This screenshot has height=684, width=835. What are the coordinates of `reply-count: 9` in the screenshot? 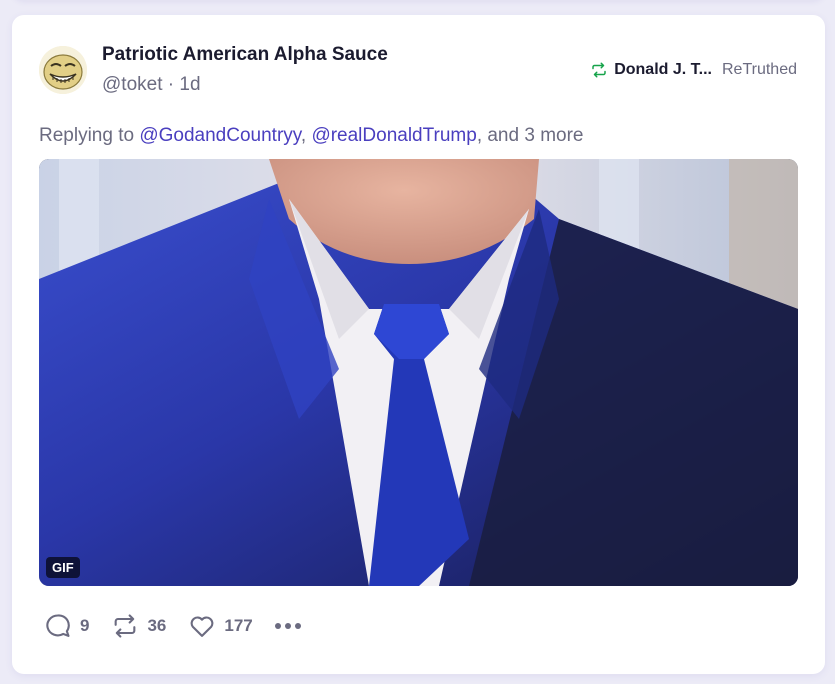 It's located at (85, 625).